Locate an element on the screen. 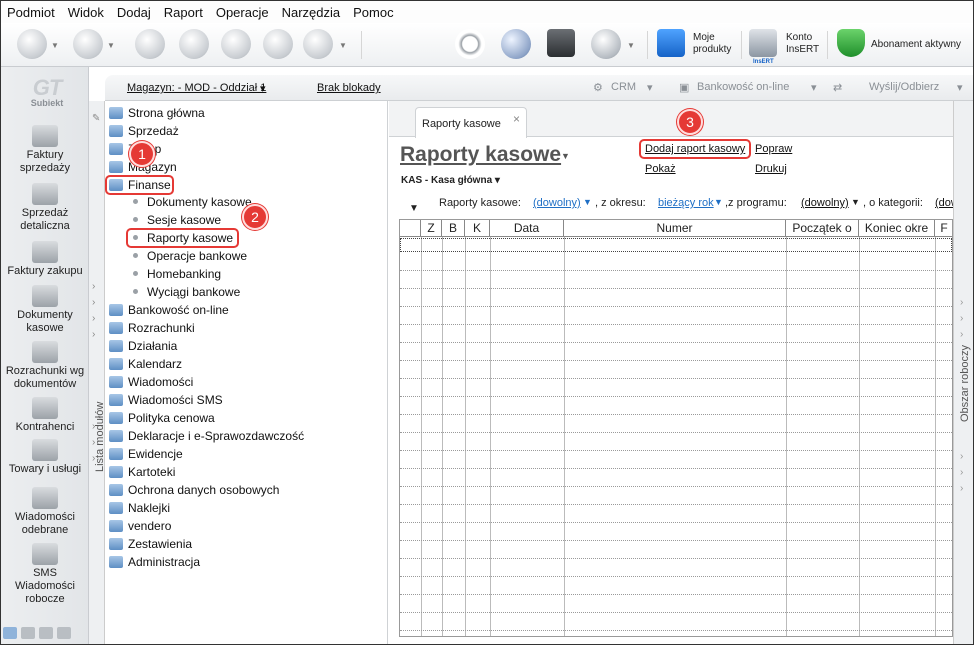 This screenshot has height=645, width=974. tree-dzialania: Działania is located at coordinates (143, 345).